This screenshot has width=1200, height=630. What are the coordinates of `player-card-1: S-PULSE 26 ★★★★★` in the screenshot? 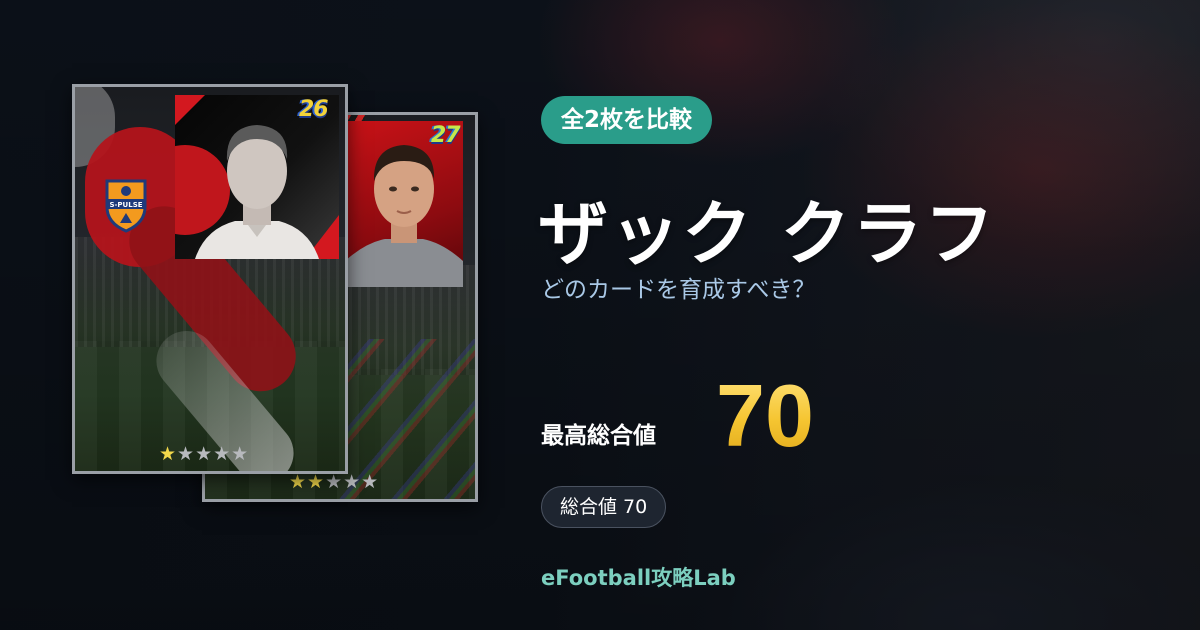 It's located at (210, 279).